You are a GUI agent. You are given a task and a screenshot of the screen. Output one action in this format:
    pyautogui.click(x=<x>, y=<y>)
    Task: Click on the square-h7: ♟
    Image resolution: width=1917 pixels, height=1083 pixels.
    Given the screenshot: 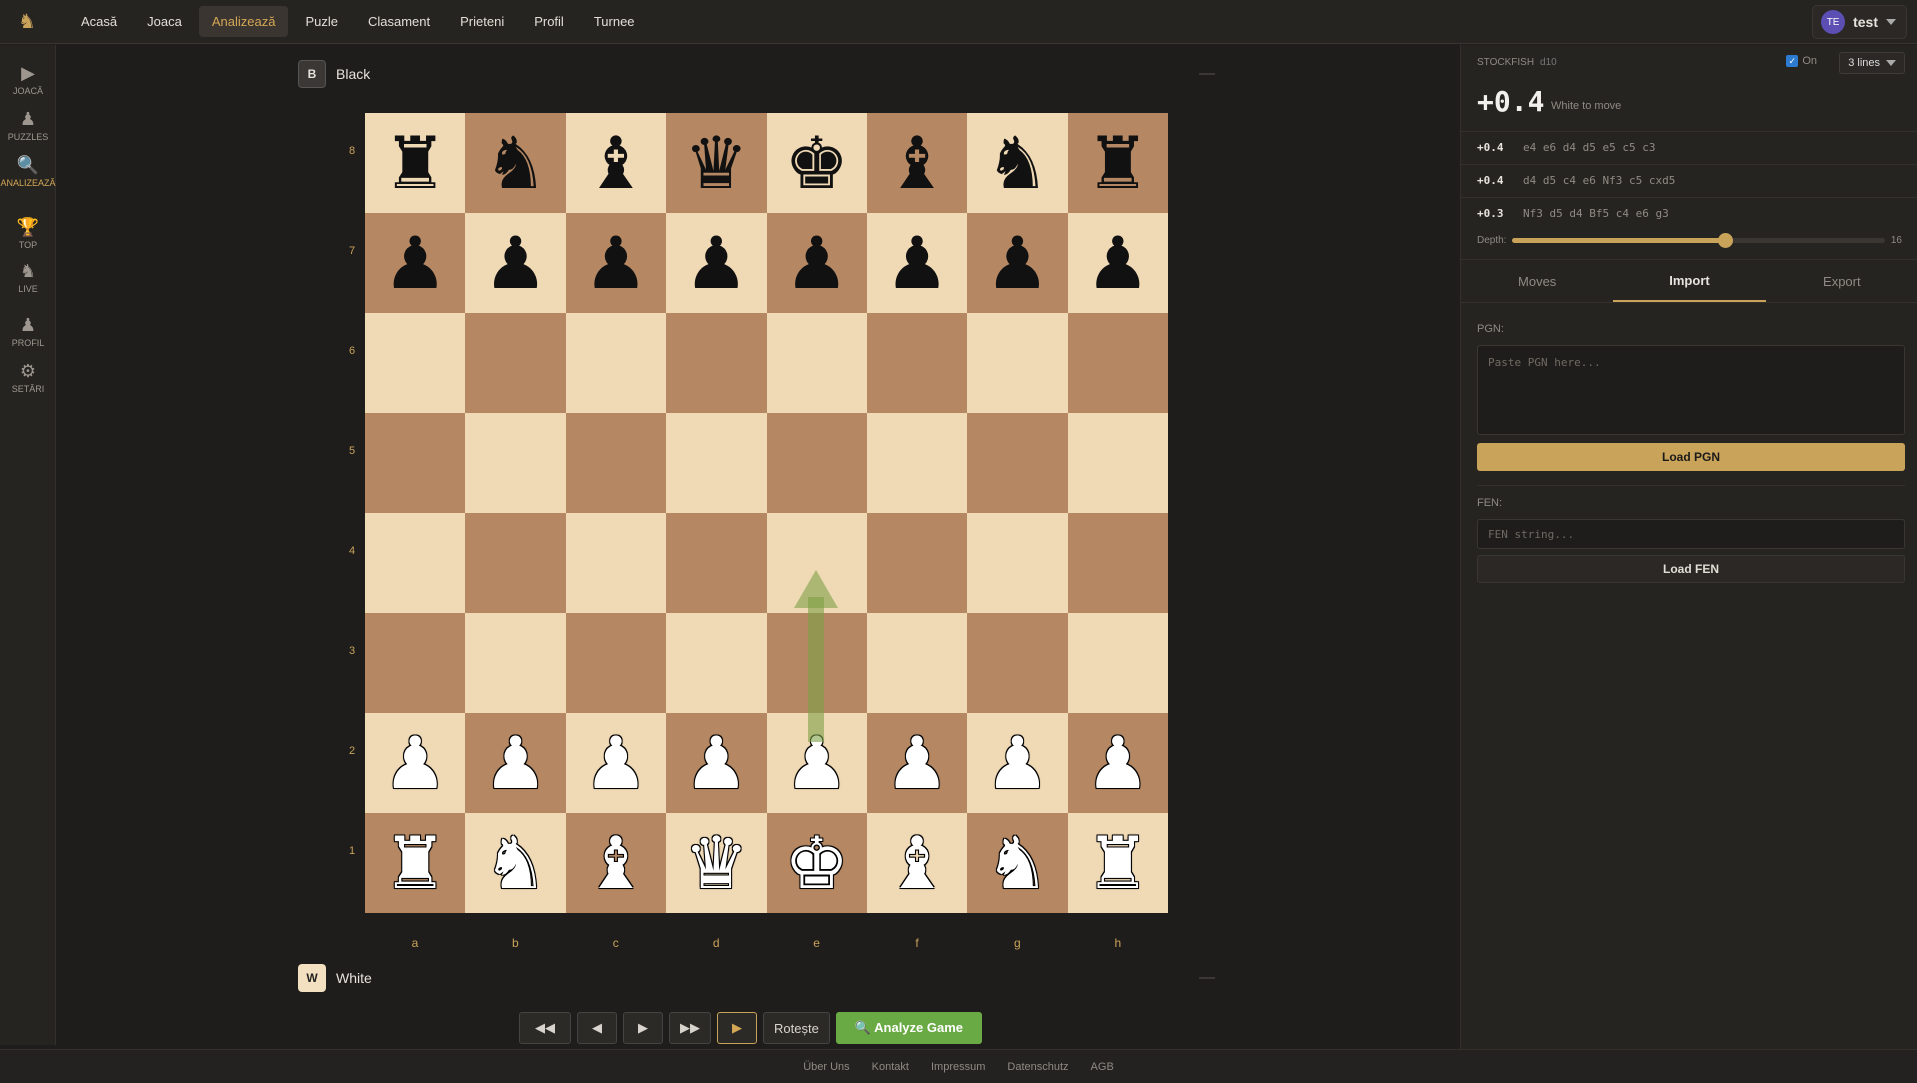 What is the action you would take?
    pyautogui.click(x=1117, y=263)
    